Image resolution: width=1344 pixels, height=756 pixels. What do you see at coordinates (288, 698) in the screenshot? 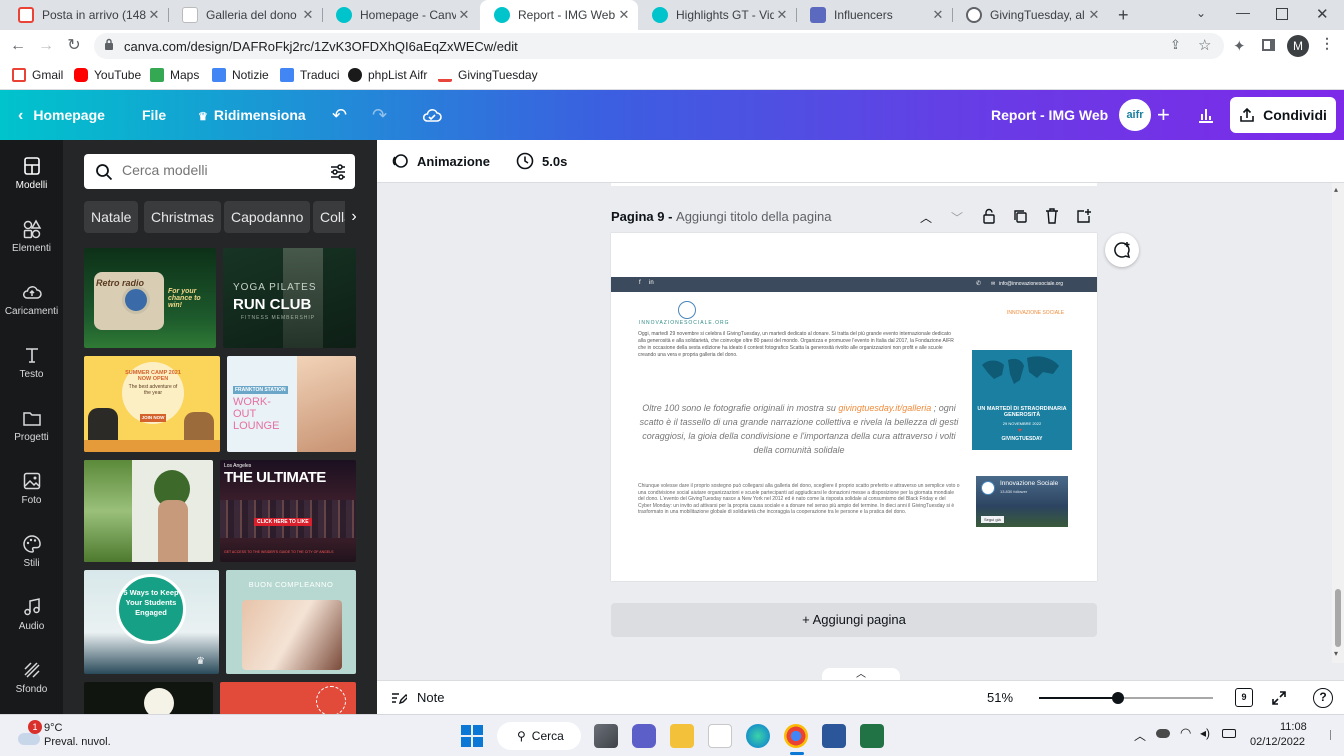
I see `template-card-fireworks` at bounding box center [288, 698].